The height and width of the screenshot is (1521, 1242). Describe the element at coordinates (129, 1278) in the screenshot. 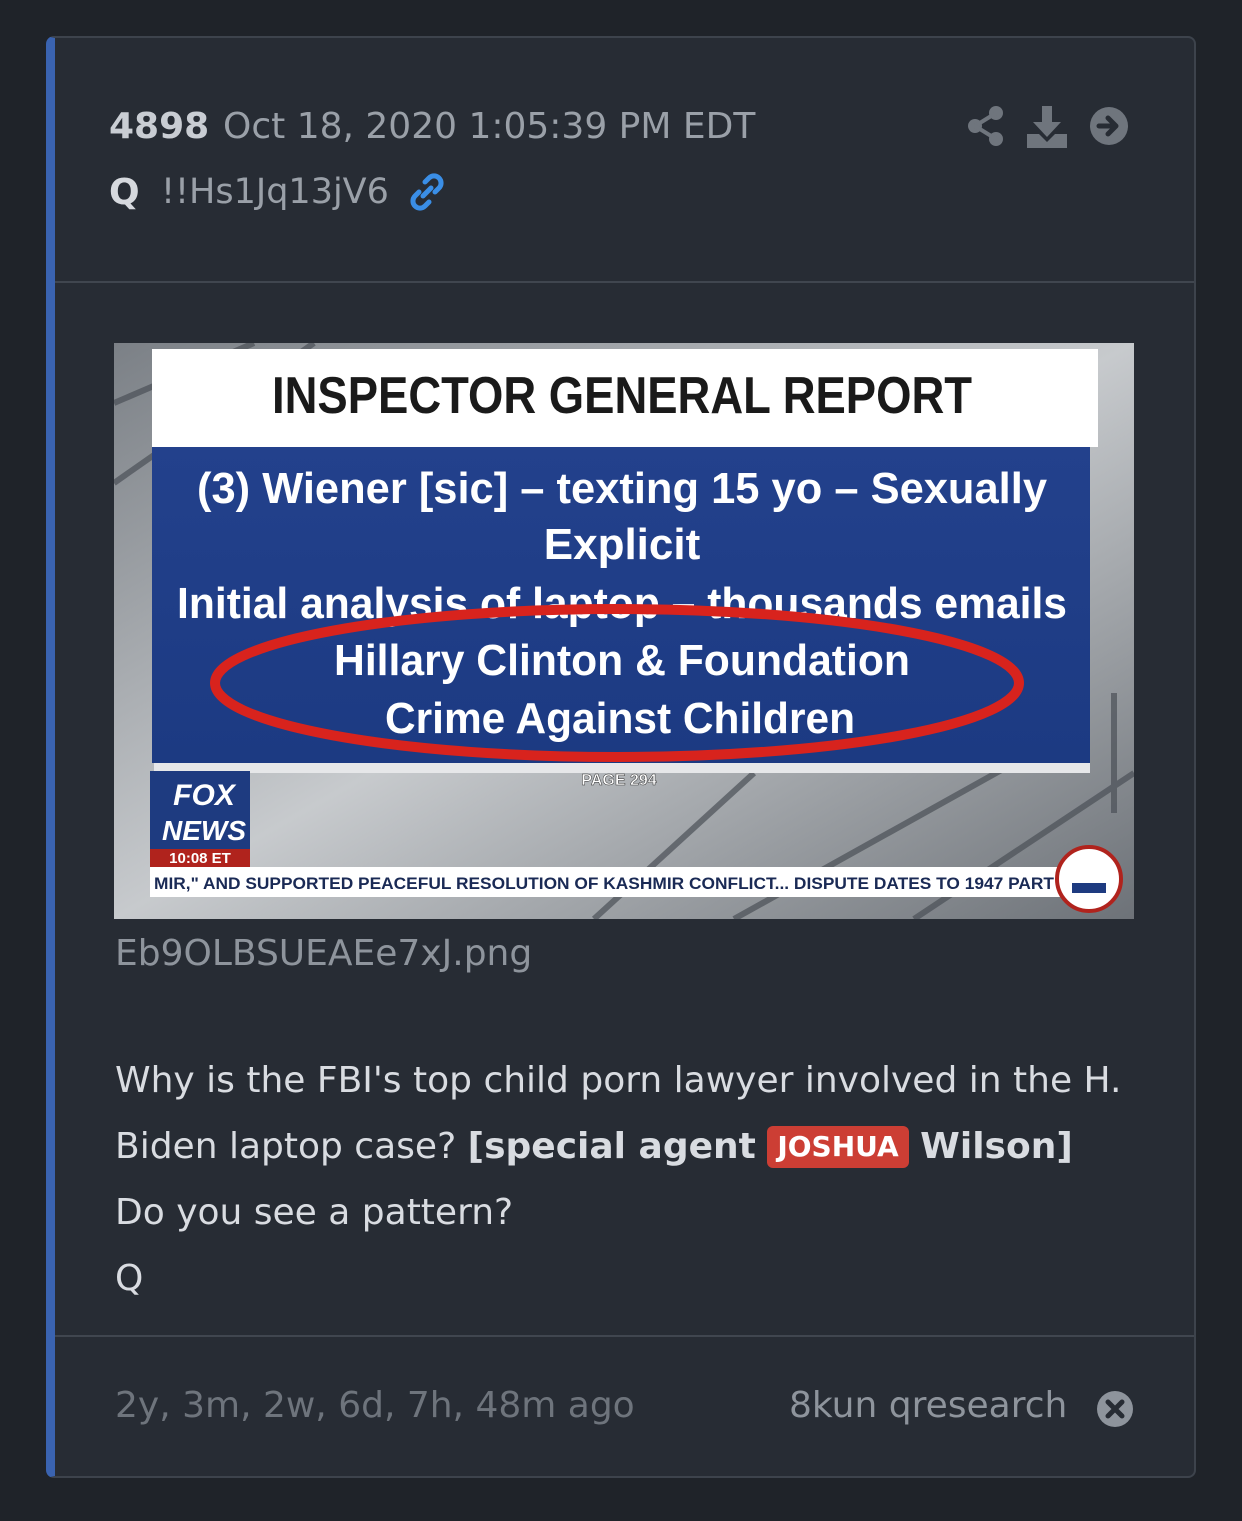

I see `message-signature: Q` at that location.